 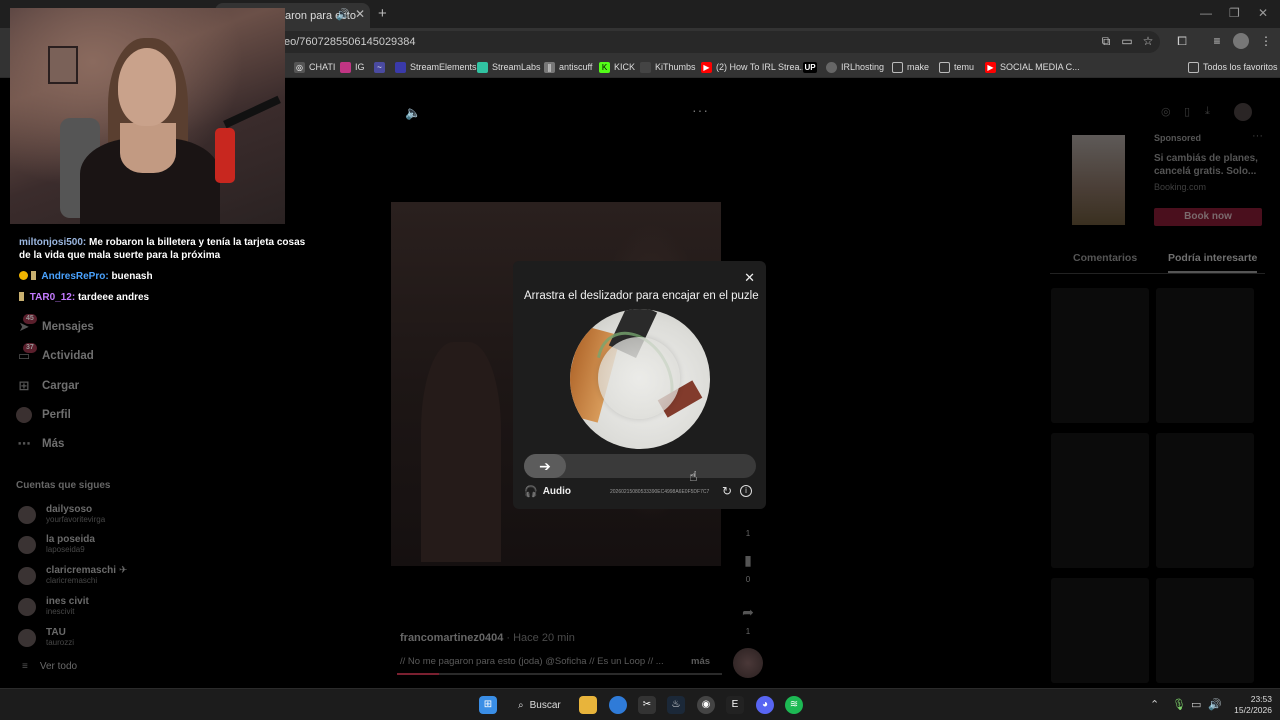 I want to click on more-icon: ⋯, so click(x=24, y=443).